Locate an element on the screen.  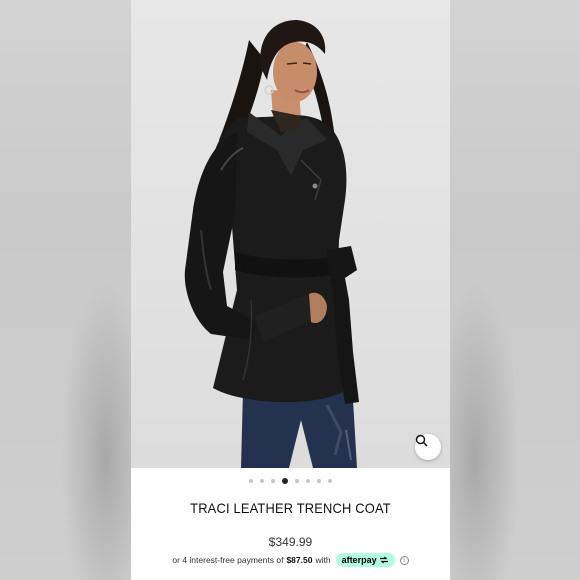
installment-prefix: or 4 interest-free payments of is located at coordinates (228, 560).